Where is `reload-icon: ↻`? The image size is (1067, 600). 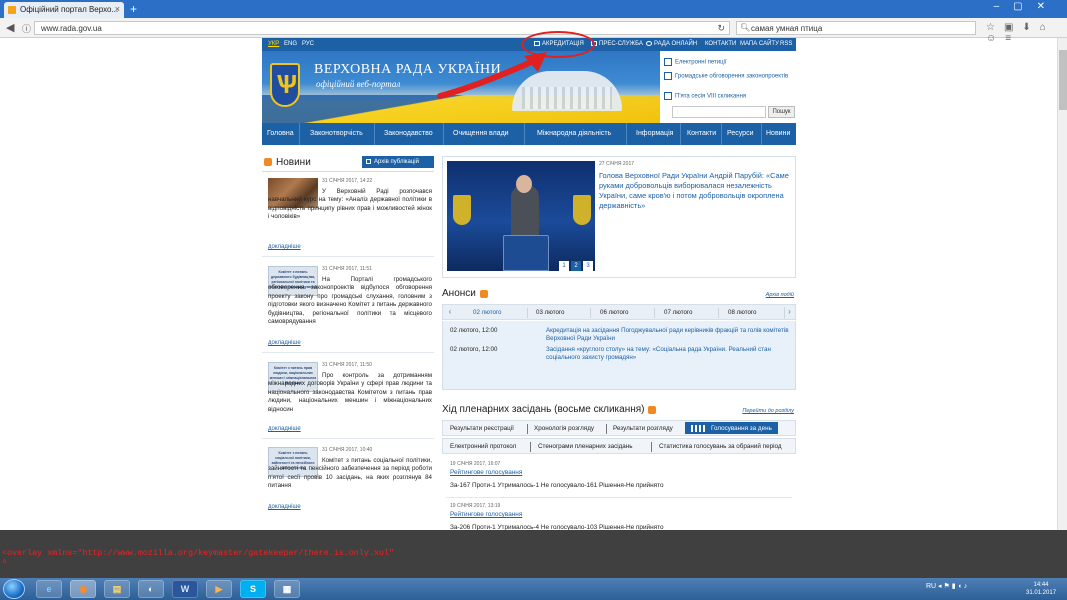 reload-icon: ↻ is located at coordinates (721, 28).